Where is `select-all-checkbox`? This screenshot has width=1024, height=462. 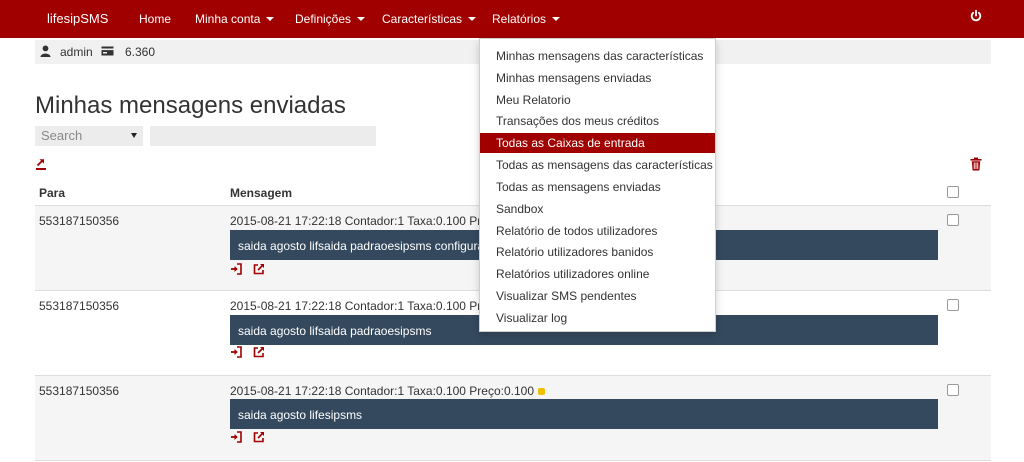
select-all-checkbox is located at coordinates (953, 192).